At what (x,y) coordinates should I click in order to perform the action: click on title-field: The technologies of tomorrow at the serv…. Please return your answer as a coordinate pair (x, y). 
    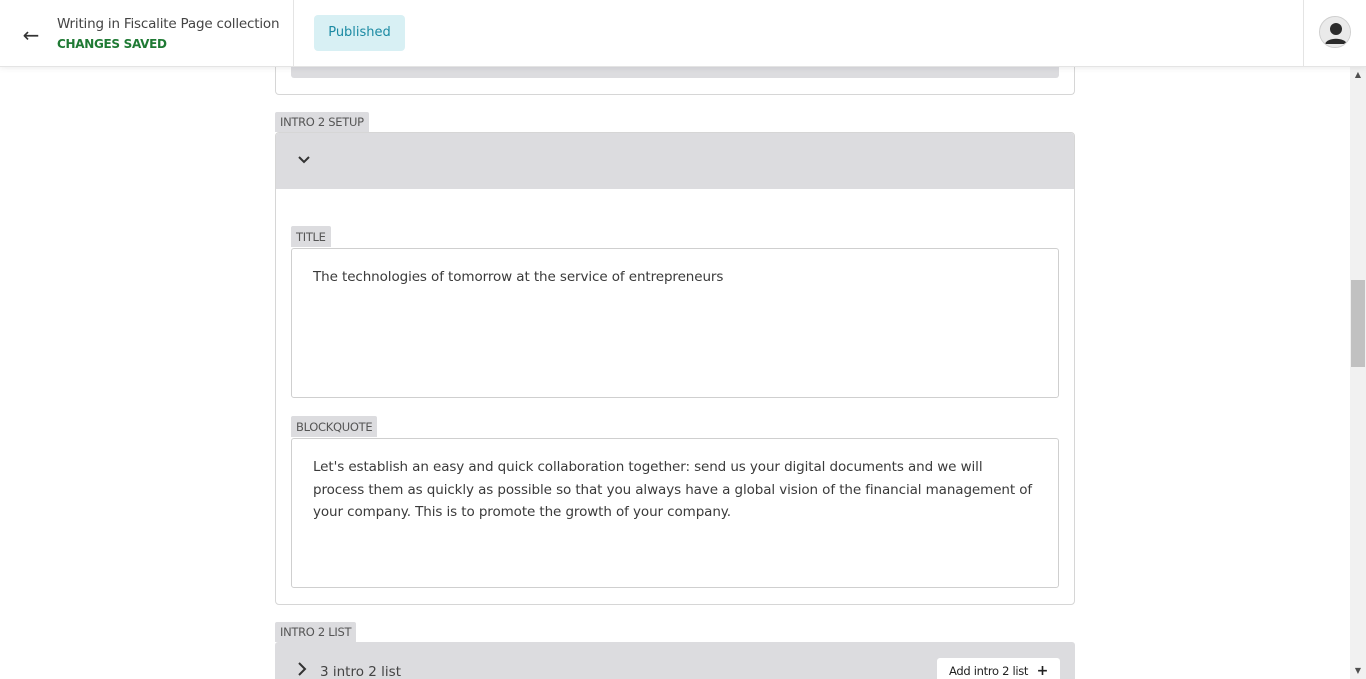
    Looking at the image, I should click on (675, 323).